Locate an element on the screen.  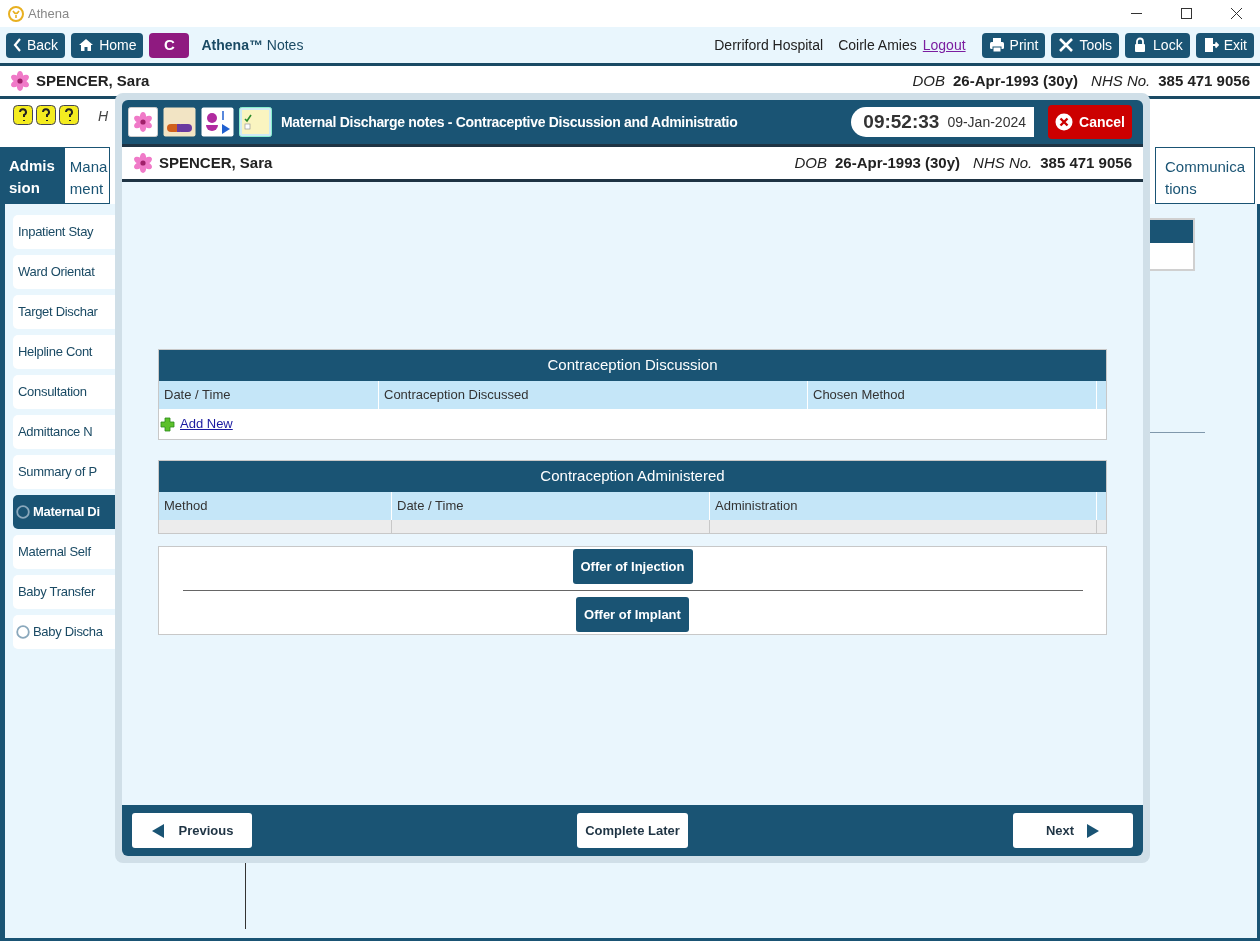
triangle-left-icon is located at coordinates (157, 830).